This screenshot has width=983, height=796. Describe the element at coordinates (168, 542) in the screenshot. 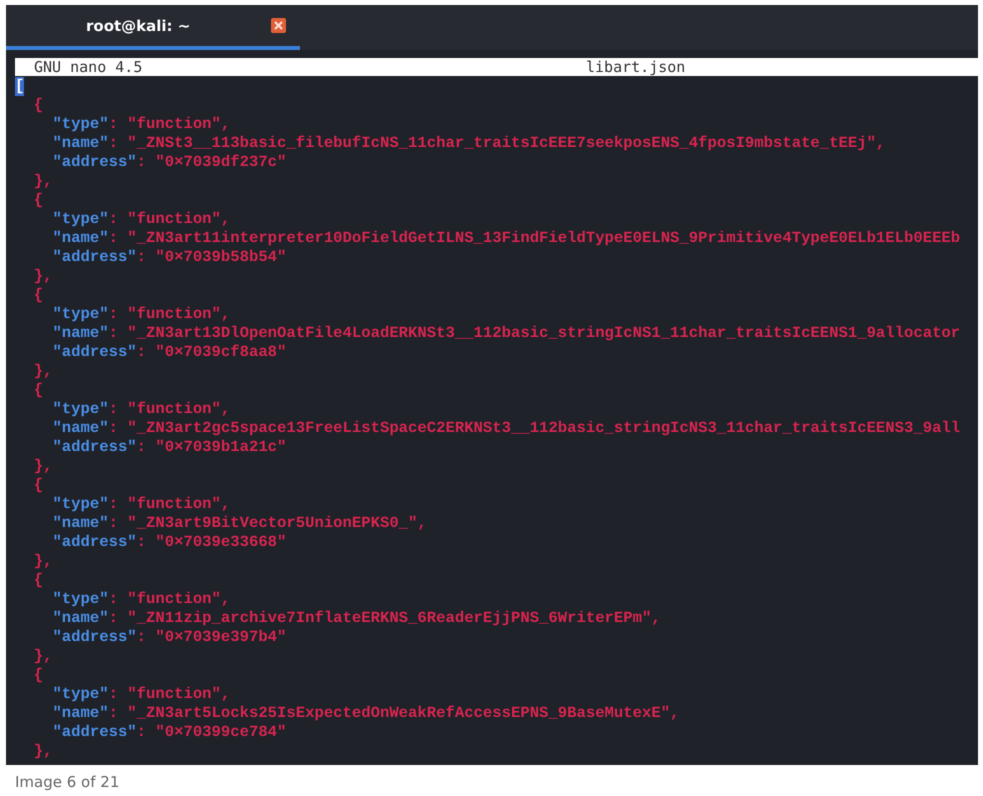

I see `code-line: "address": "0×7039e33668"` at that location.